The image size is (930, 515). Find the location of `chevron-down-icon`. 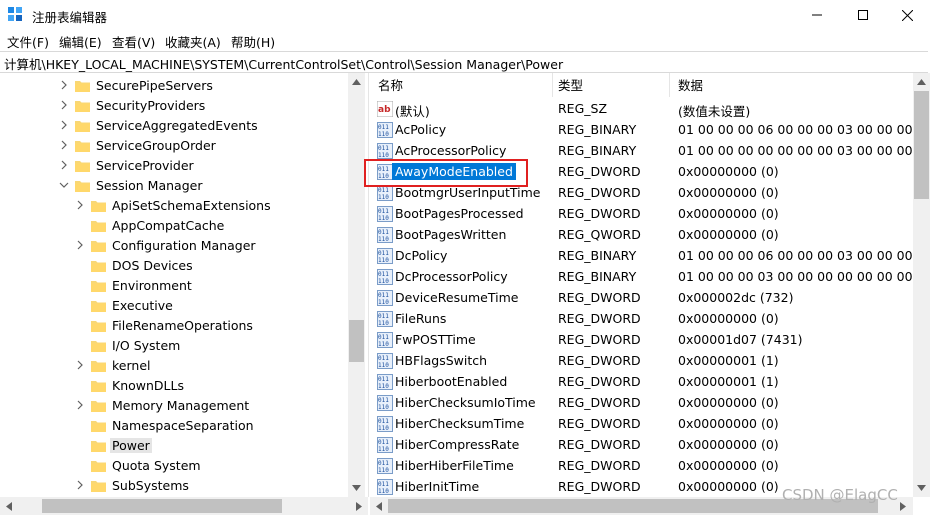

chevron-down-icon is located at coordinates (64, 185).